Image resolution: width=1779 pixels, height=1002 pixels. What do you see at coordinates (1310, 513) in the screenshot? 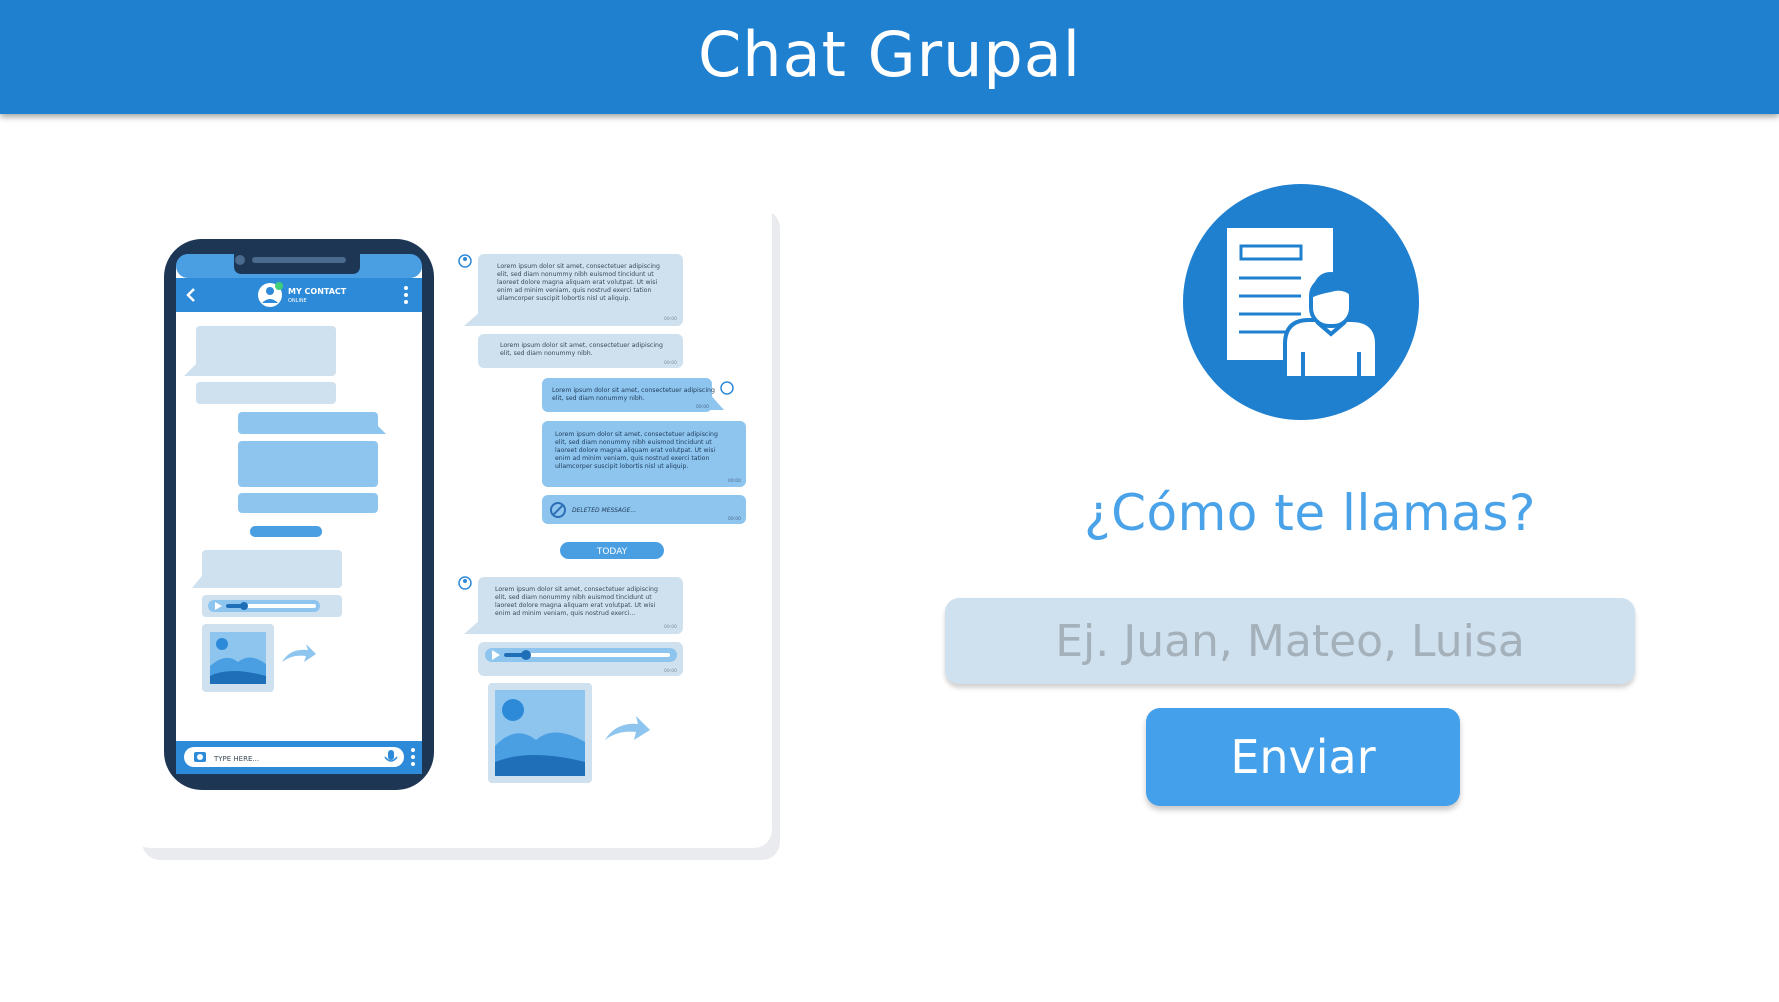
I see `name-question: ¿Cómo te llamas?` at bounding box center [1310, 513].